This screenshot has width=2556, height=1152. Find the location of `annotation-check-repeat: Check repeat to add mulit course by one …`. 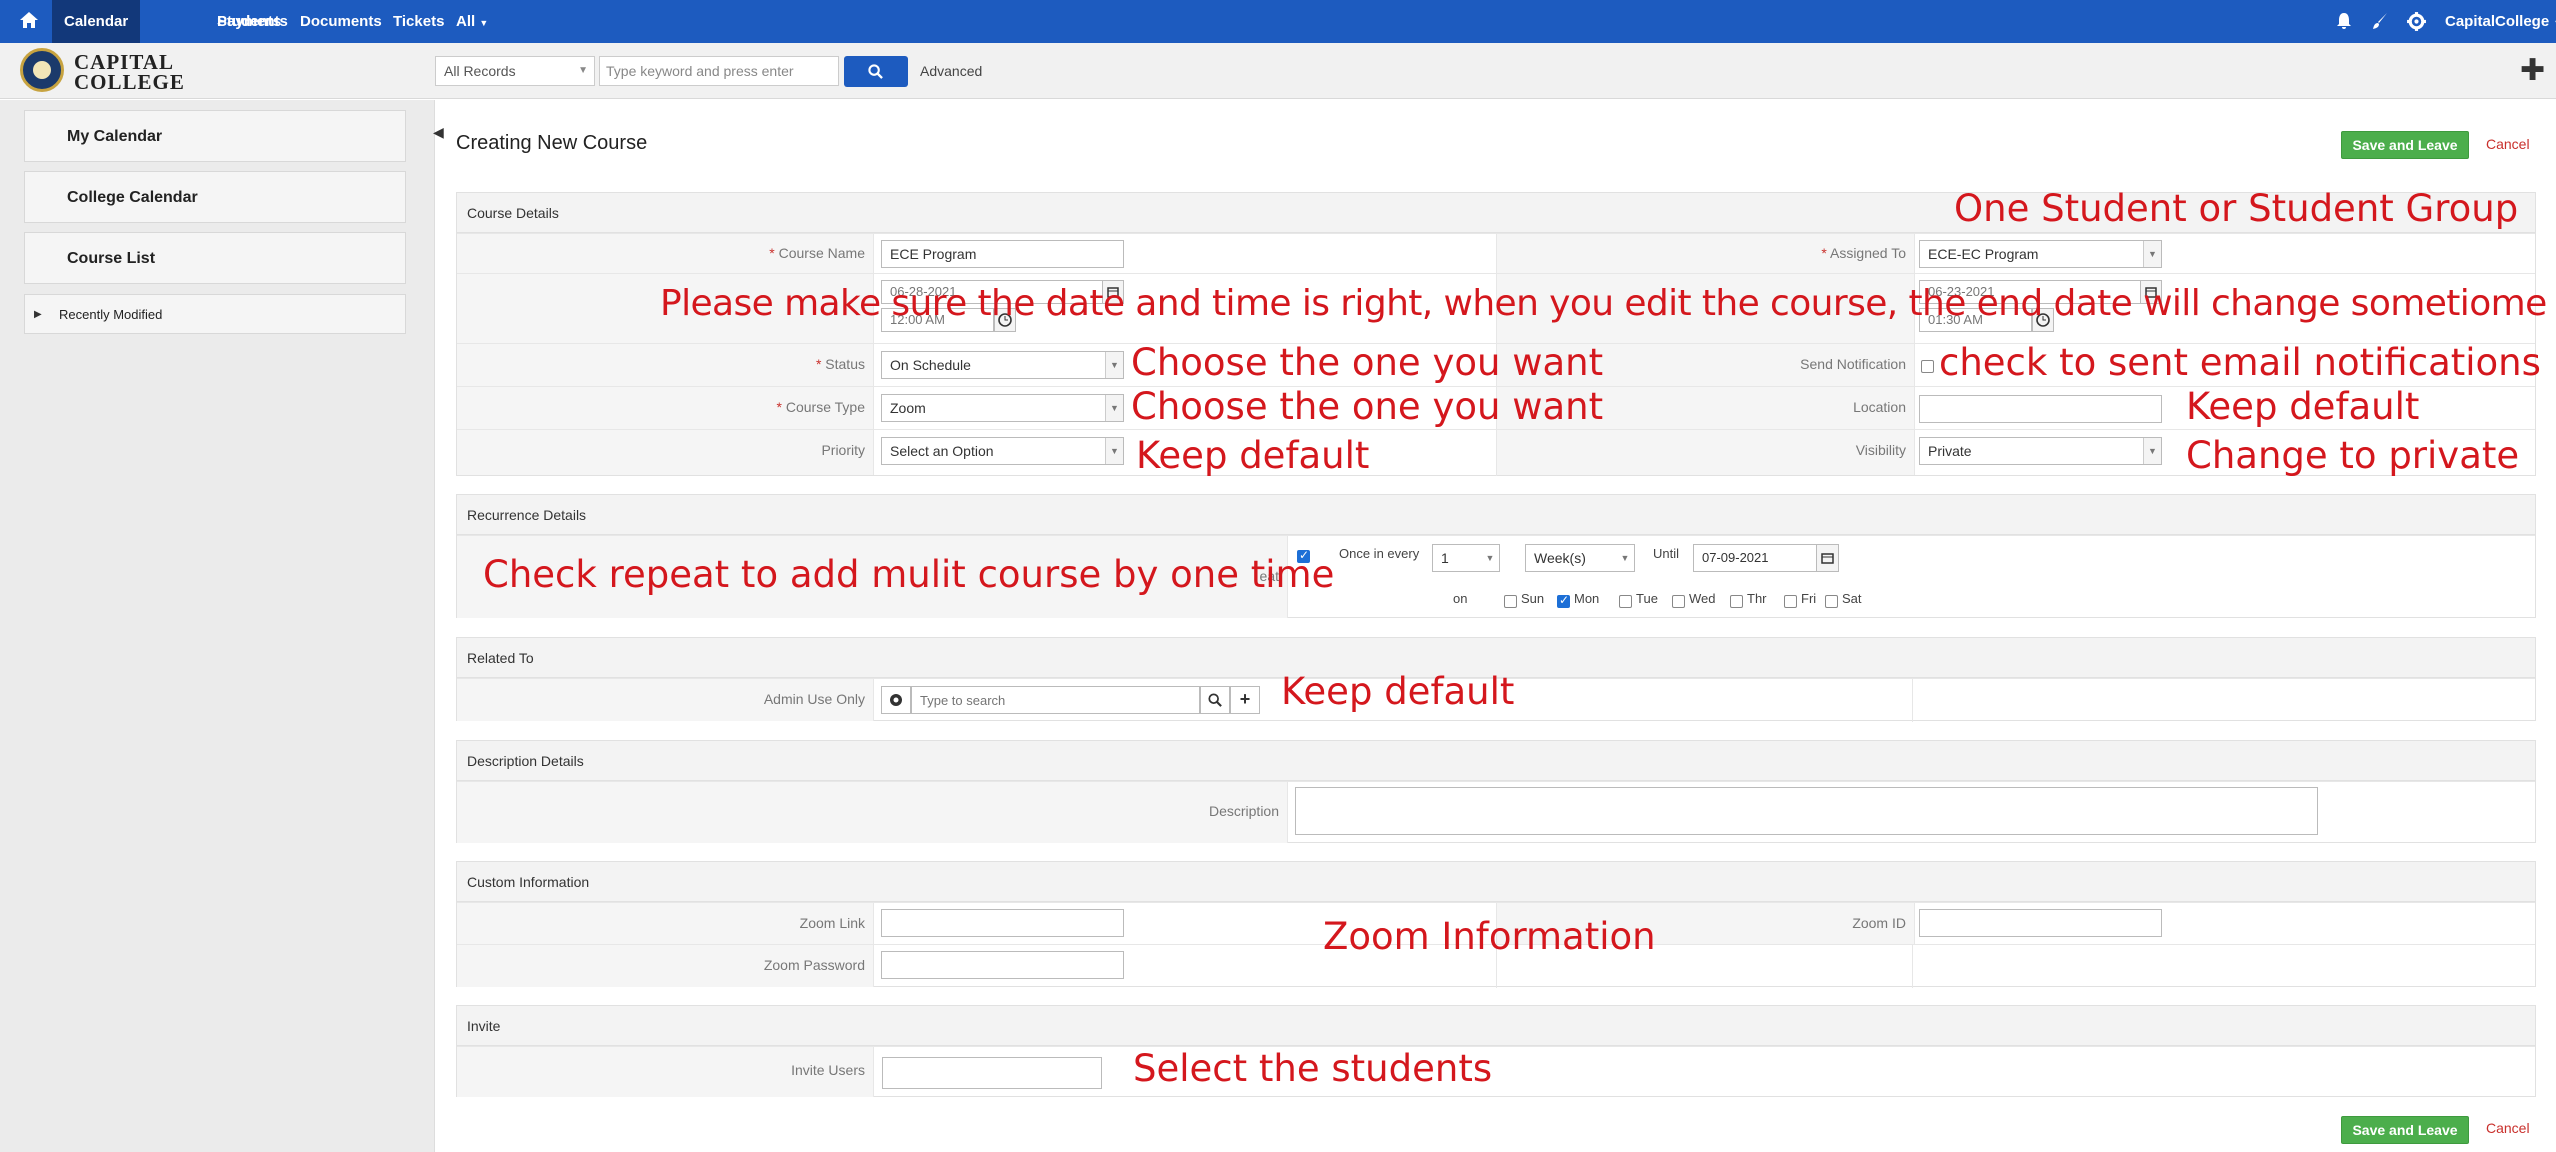

annotation-check-repeat: Check repeat to add mulit course by one … is located at coordinates (909, 574).